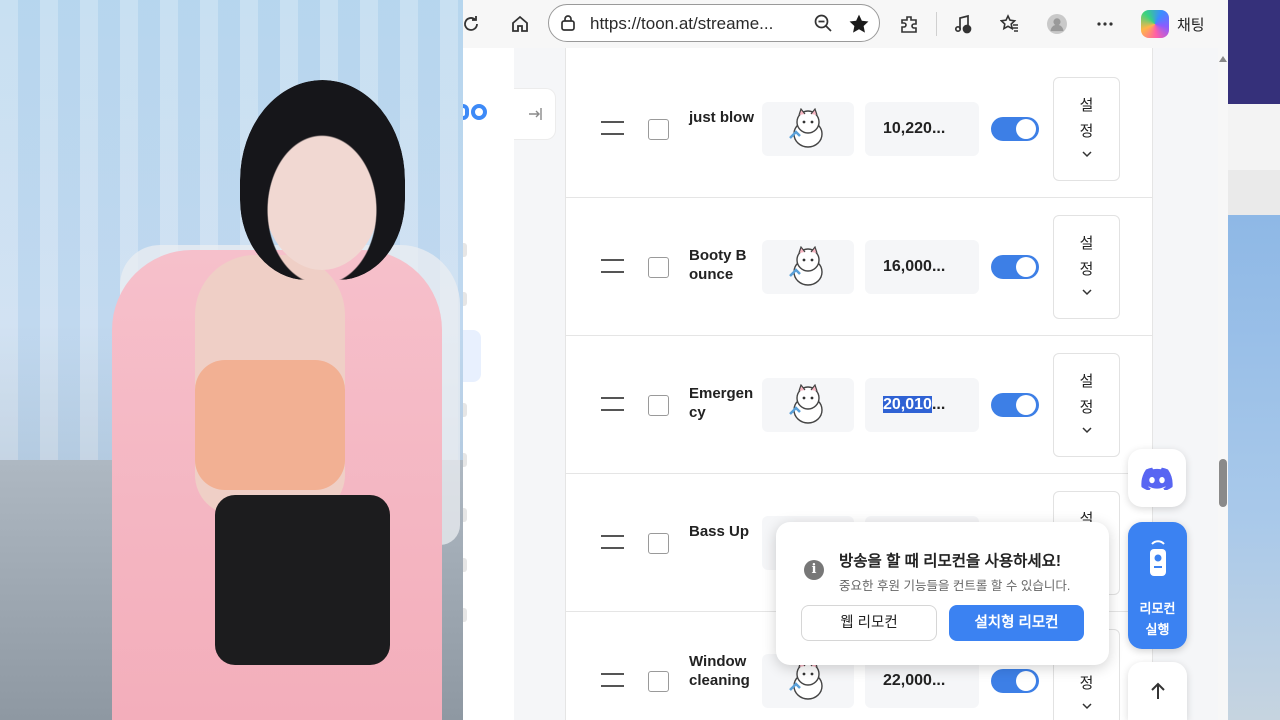 The image size is (1280, 720). What do you see at coordinates (909, 24) in the screenshot?
I see `extensions-icon` at bounding box center [909, 24].